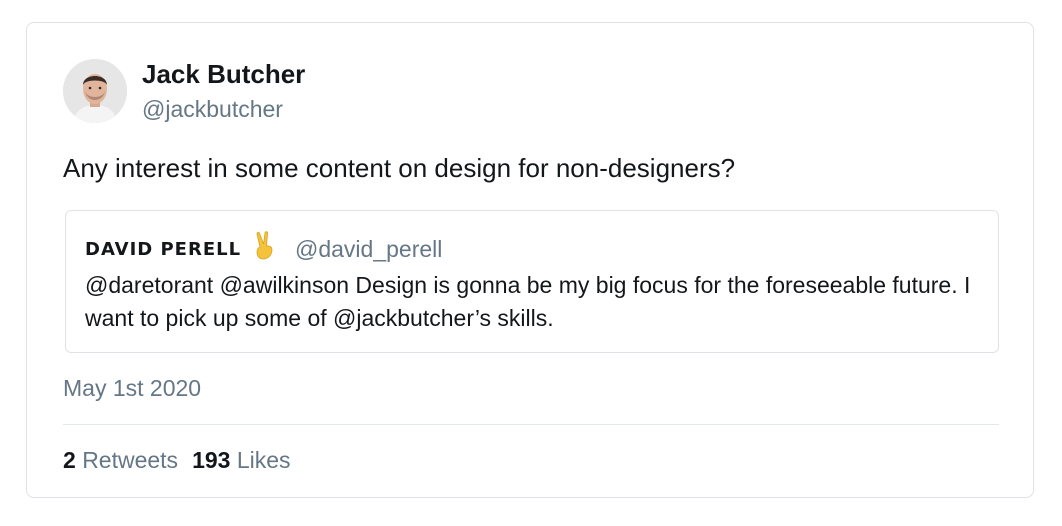 This screenshot has width=1062, height=526. I want to click on retweets-stat: 2 Retweets, so click(120, 460).